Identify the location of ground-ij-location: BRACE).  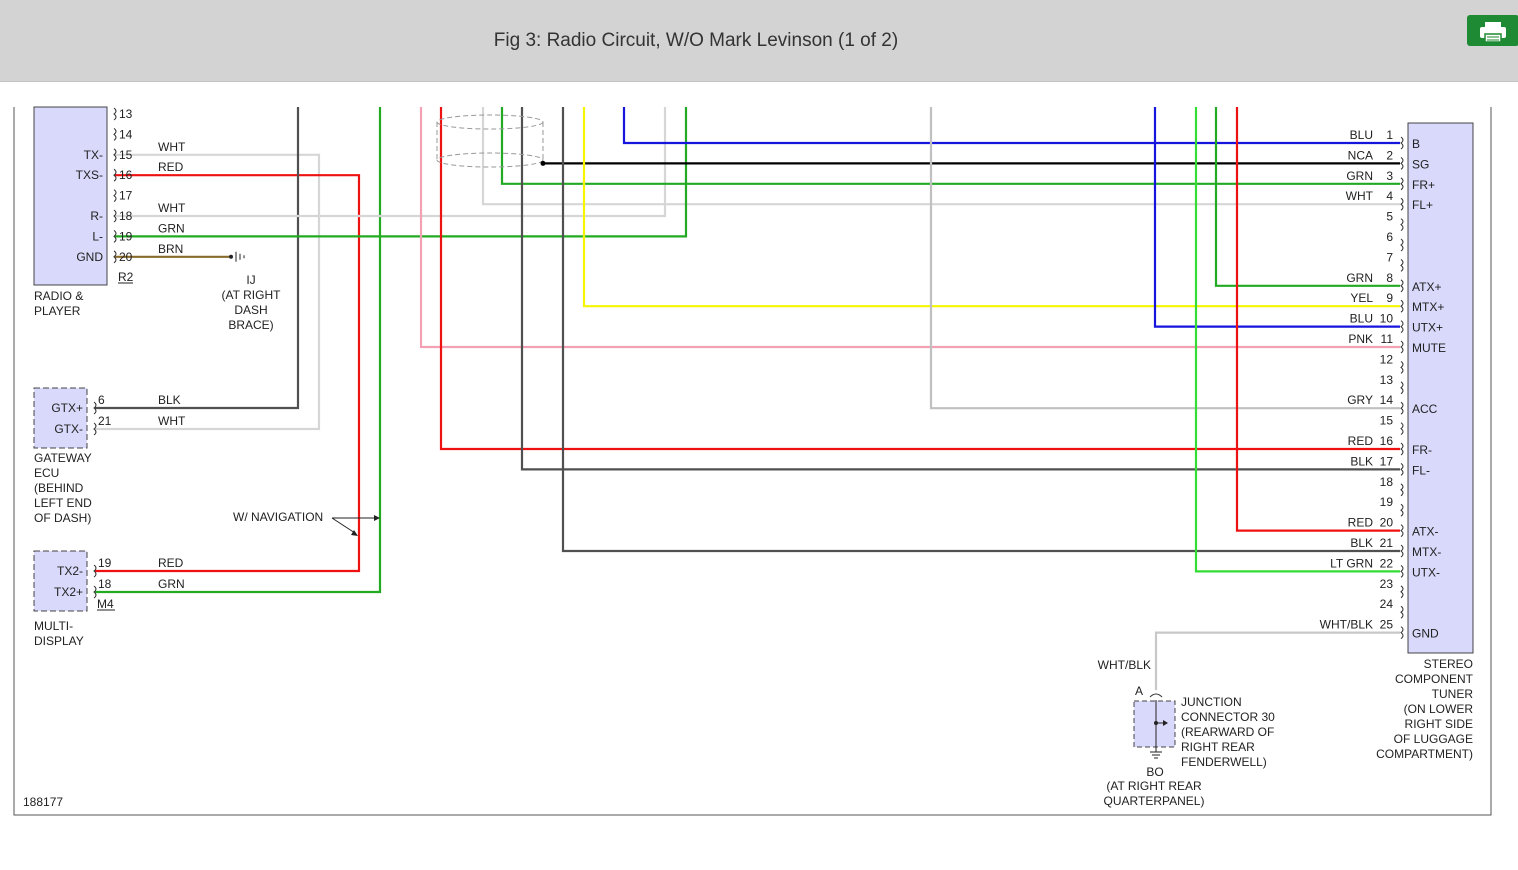
(250, 325).